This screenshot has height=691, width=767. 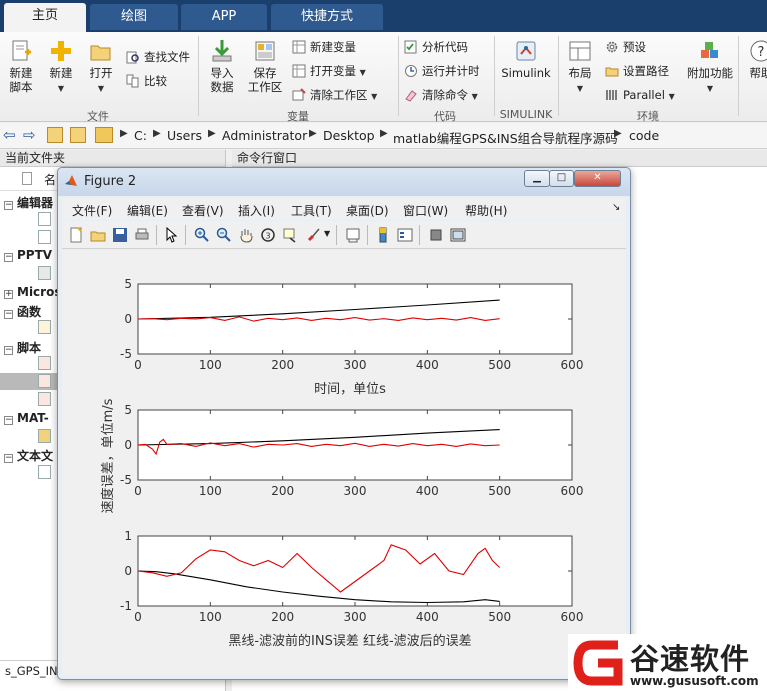 I want to click on show-plot-tools-icon, so click(x=458, y=235).